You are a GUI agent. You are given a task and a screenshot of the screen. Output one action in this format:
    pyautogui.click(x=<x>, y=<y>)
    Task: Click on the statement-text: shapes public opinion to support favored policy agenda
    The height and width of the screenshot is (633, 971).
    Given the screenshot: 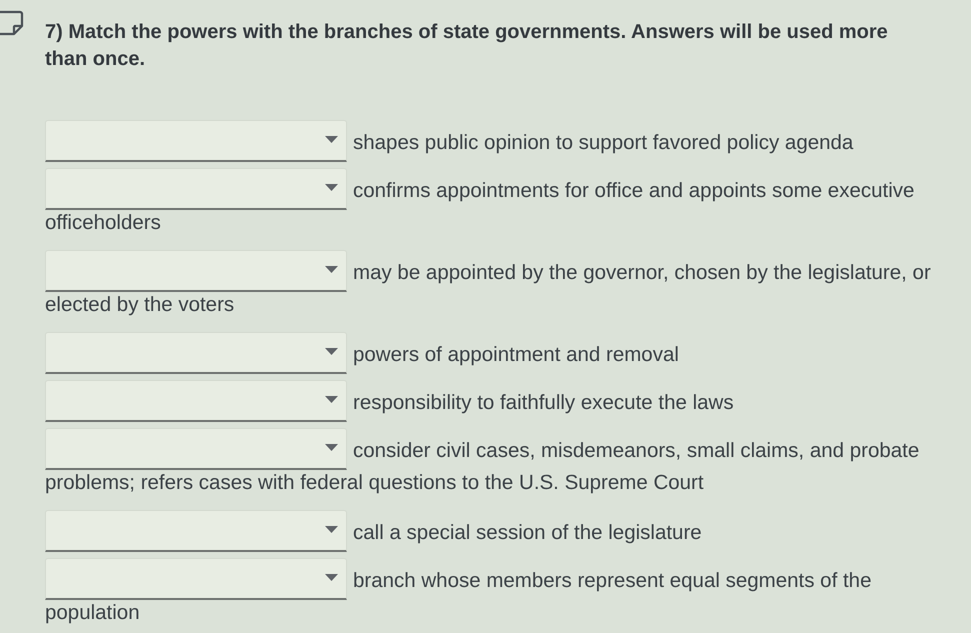 What is the action you would take?
    pyautogui.click(x=603, y=143)
    